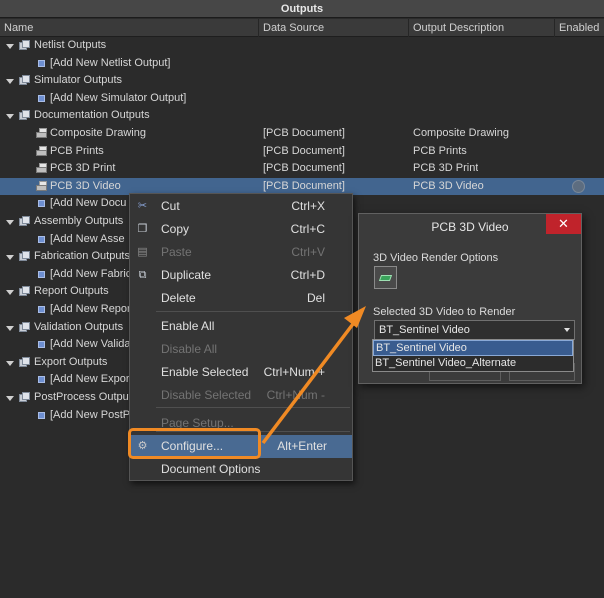 The width and height of the screenshot is (604, 598). I want to click on callout-arrow, so click(313, 375).